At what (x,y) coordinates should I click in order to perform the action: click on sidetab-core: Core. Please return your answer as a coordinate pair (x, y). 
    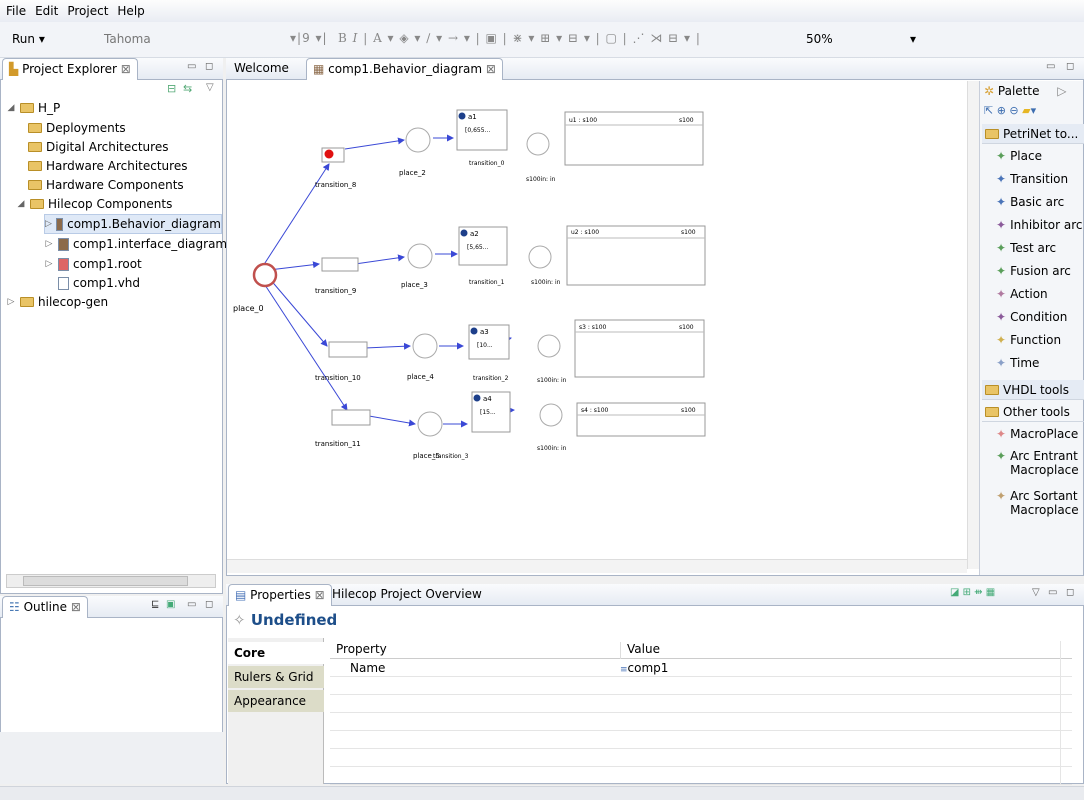
    Looking at the image, I should click on (276, 653).